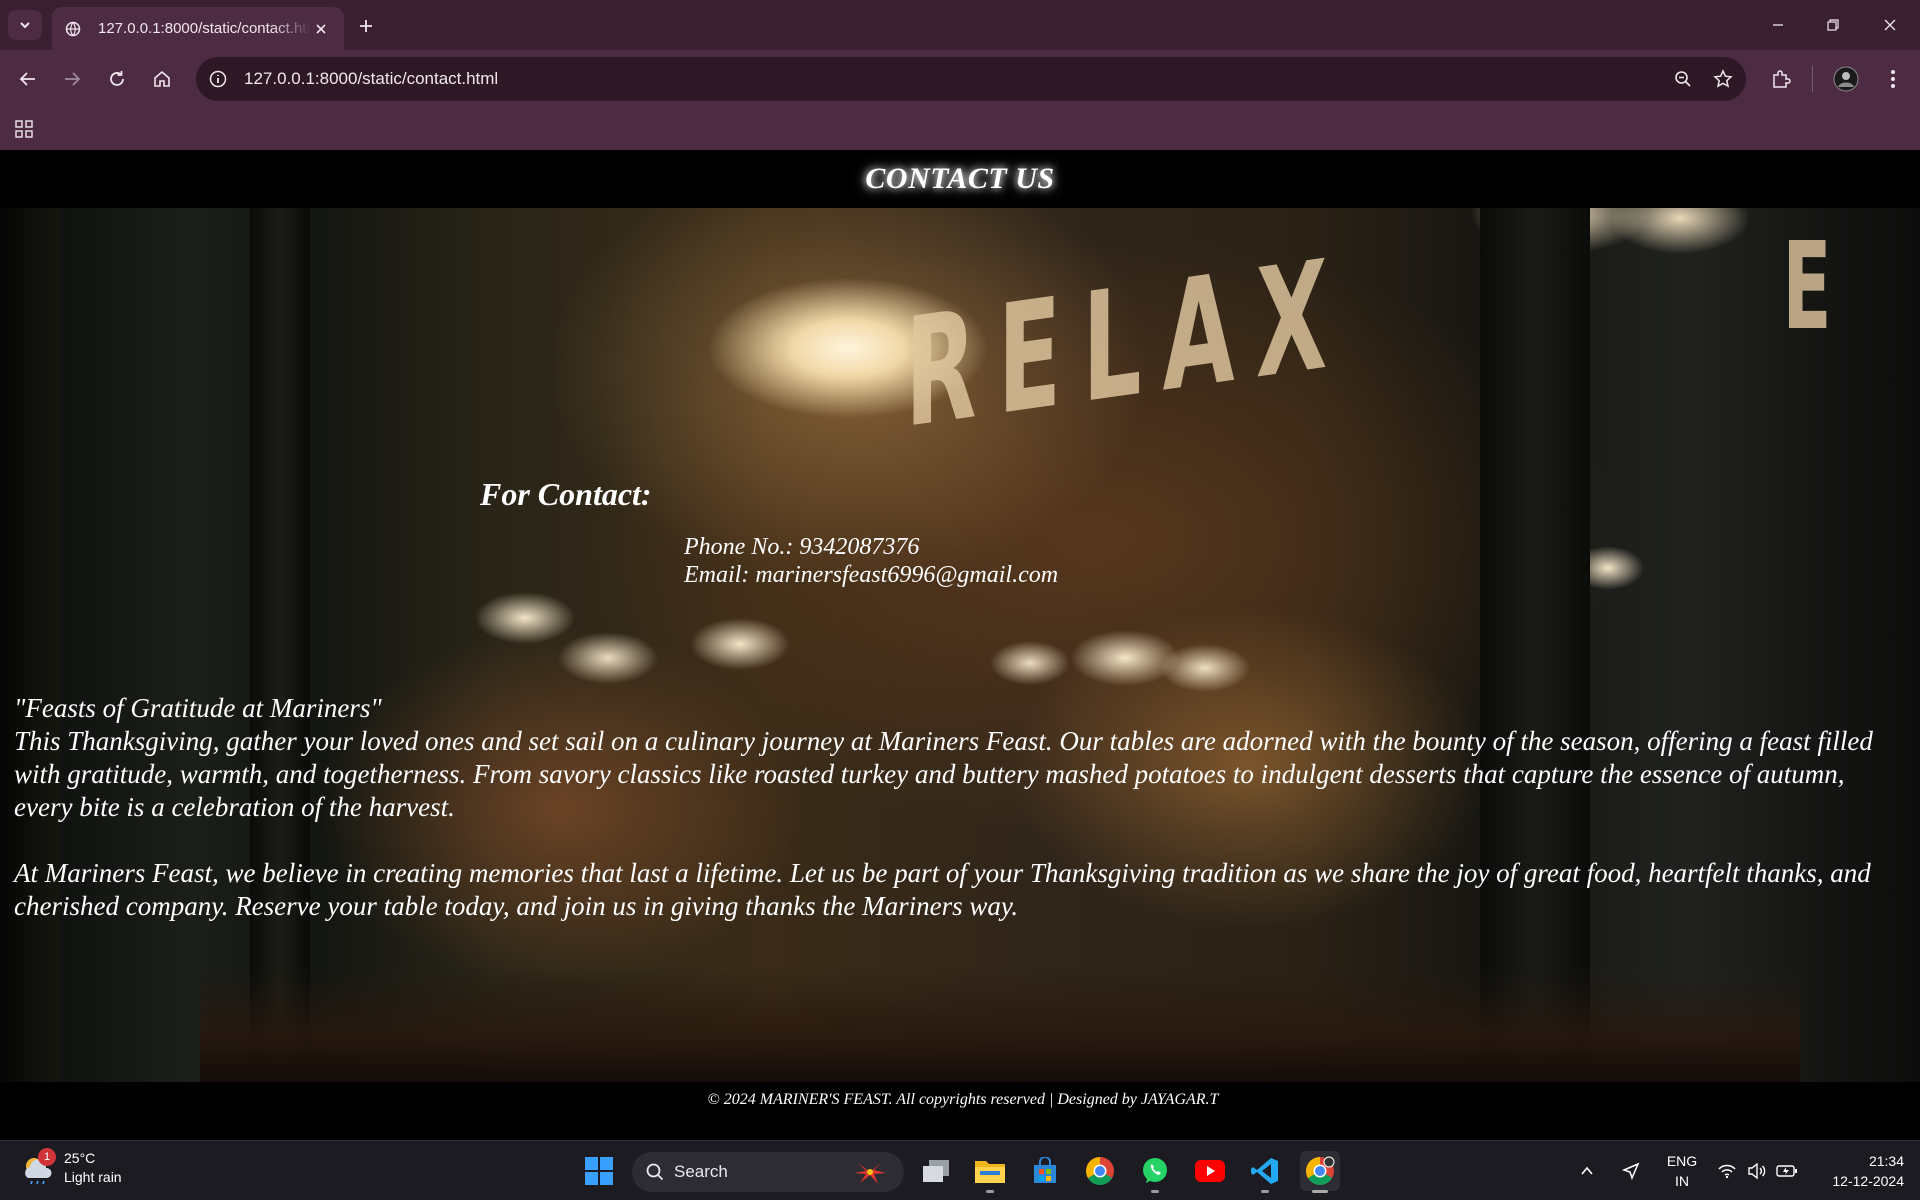 The height and width of the screenshot is (1200, 1920). I want to click on page-title: CONTACT US, so click(960, 178).